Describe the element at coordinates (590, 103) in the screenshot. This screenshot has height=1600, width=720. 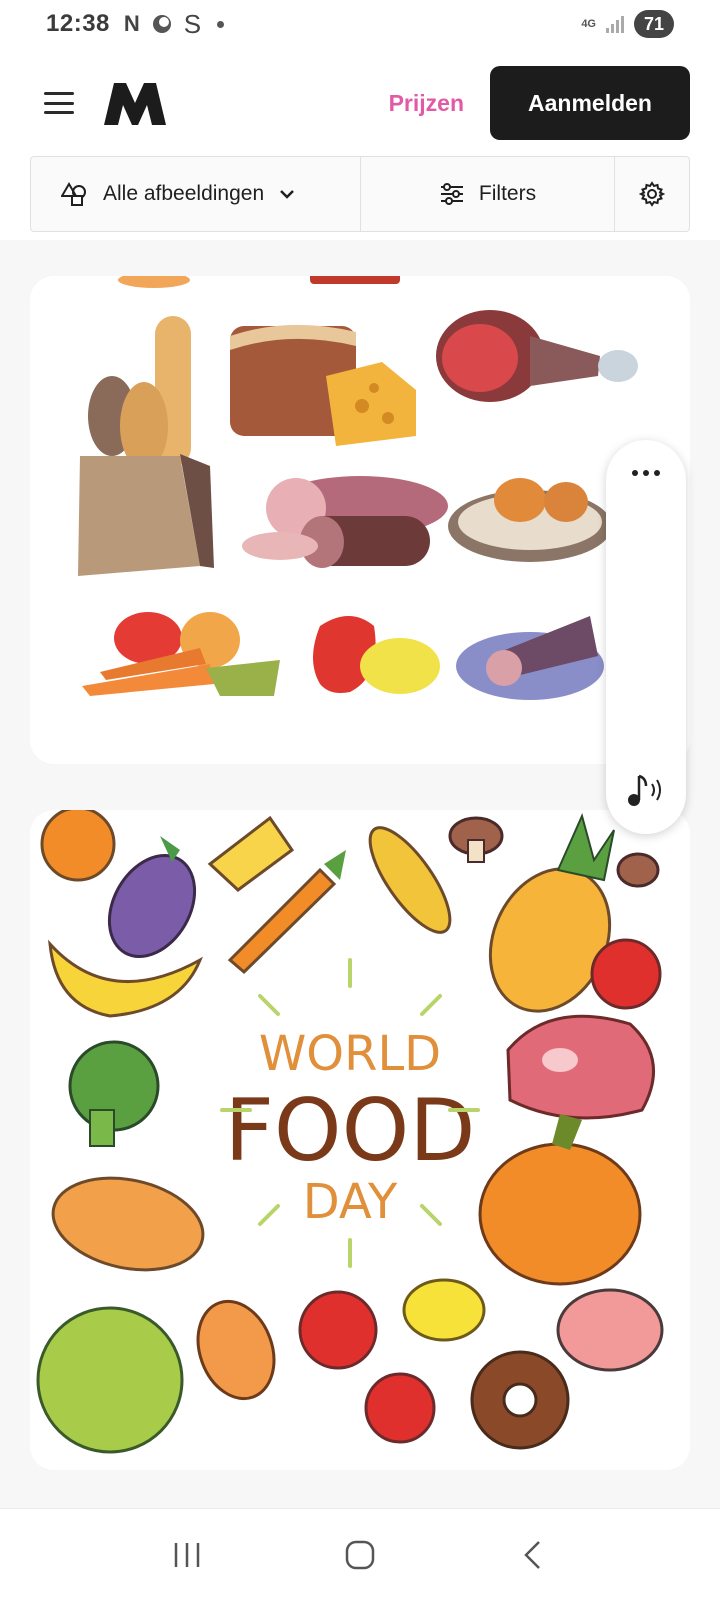
I see `login-button: Aanmelden` at that location.